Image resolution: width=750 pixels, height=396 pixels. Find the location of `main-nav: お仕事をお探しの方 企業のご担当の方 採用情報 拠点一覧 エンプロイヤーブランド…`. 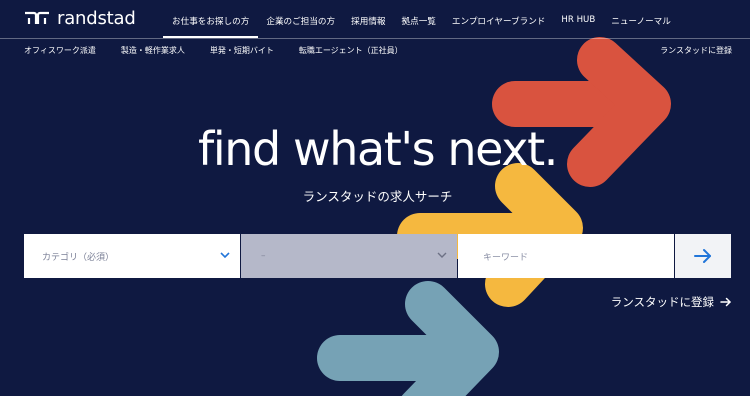

main-nav: お仕事をお探しの方 企業のご担当の方 採用情報 拠点一覧 エンプロイヤーブランド… is located at coordinates (421, 19).